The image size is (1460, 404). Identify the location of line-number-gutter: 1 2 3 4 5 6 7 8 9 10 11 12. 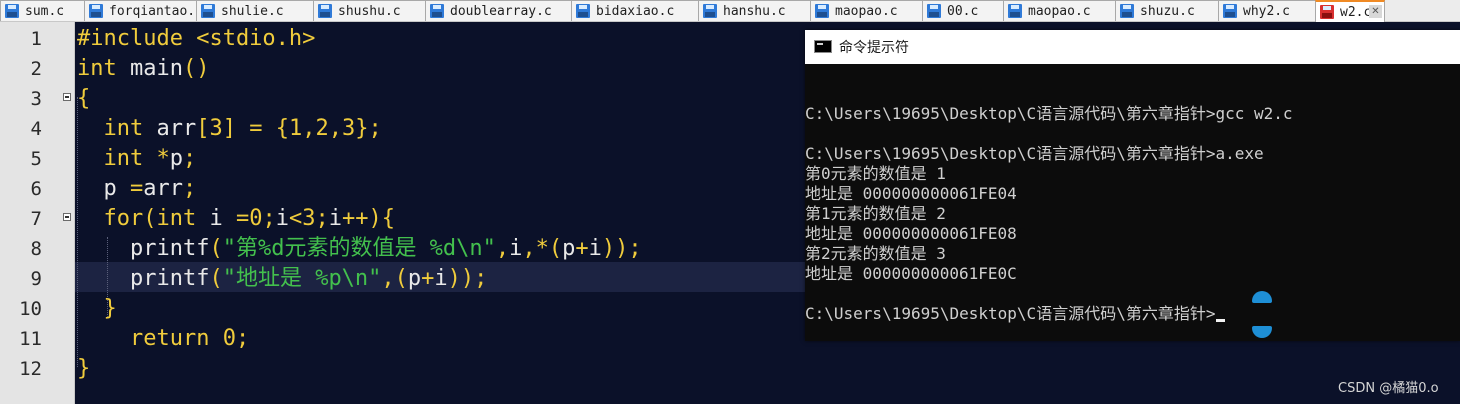
(37, 213).